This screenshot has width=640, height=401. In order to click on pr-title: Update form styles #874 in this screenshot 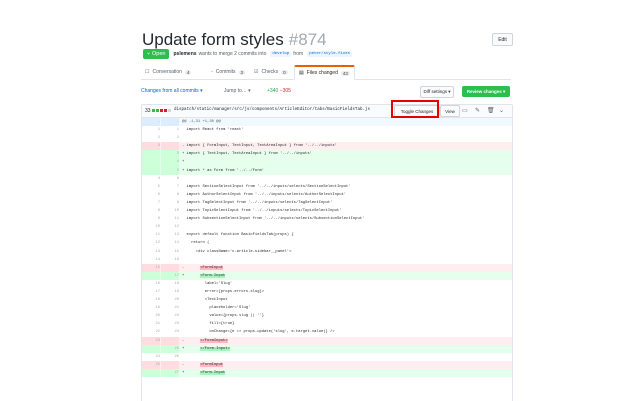, I will do `click(234, 40)`.